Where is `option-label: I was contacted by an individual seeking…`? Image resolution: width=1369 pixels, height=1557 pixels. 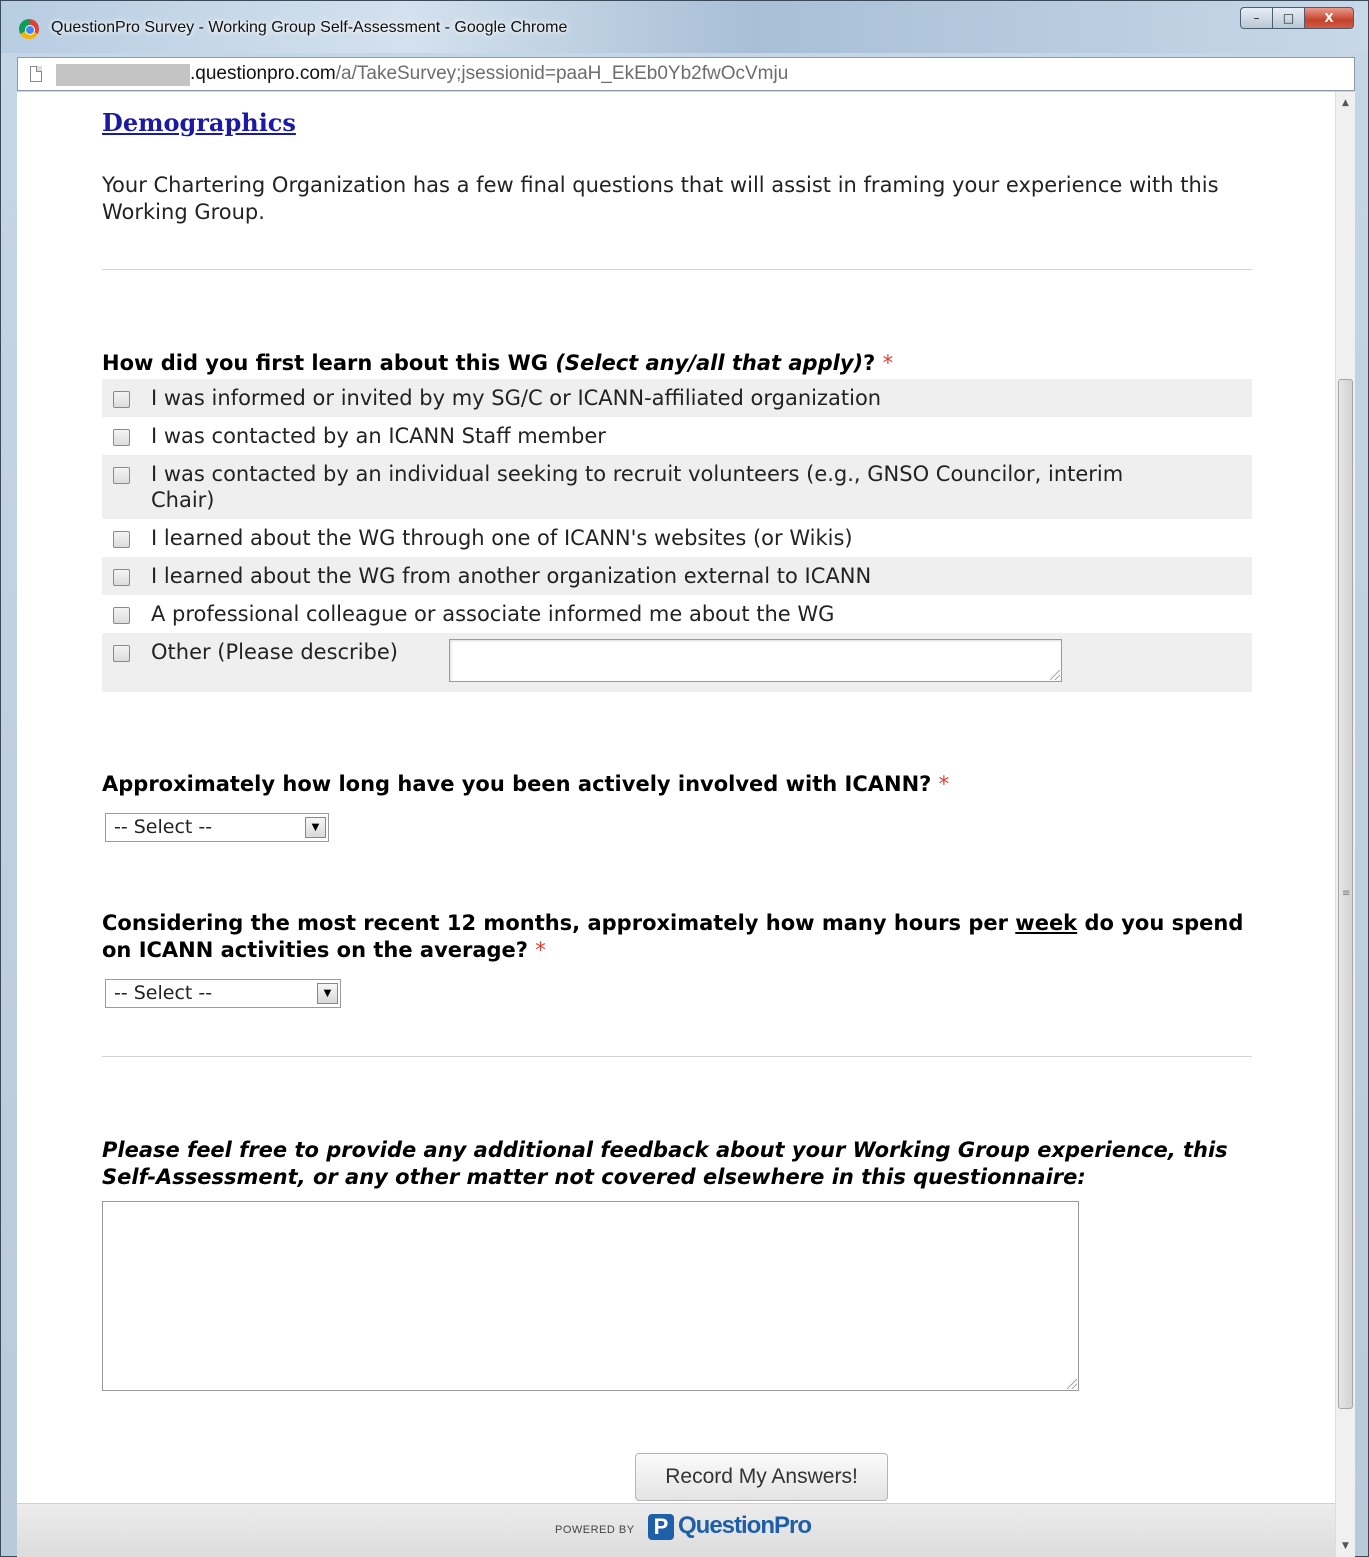
option-label: I was contacted by an individual seeking… is located at coordinates (637, 487).